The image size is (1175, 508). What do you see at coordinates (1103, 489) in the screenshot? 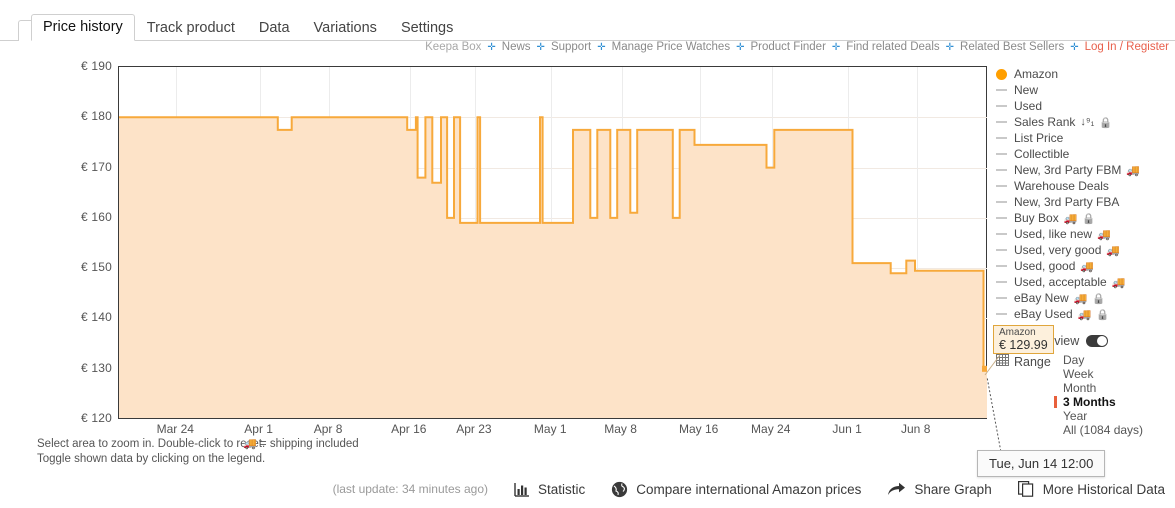
I see `more-historical-data-label: More Historical Data` at bounding box center [1103, 489].